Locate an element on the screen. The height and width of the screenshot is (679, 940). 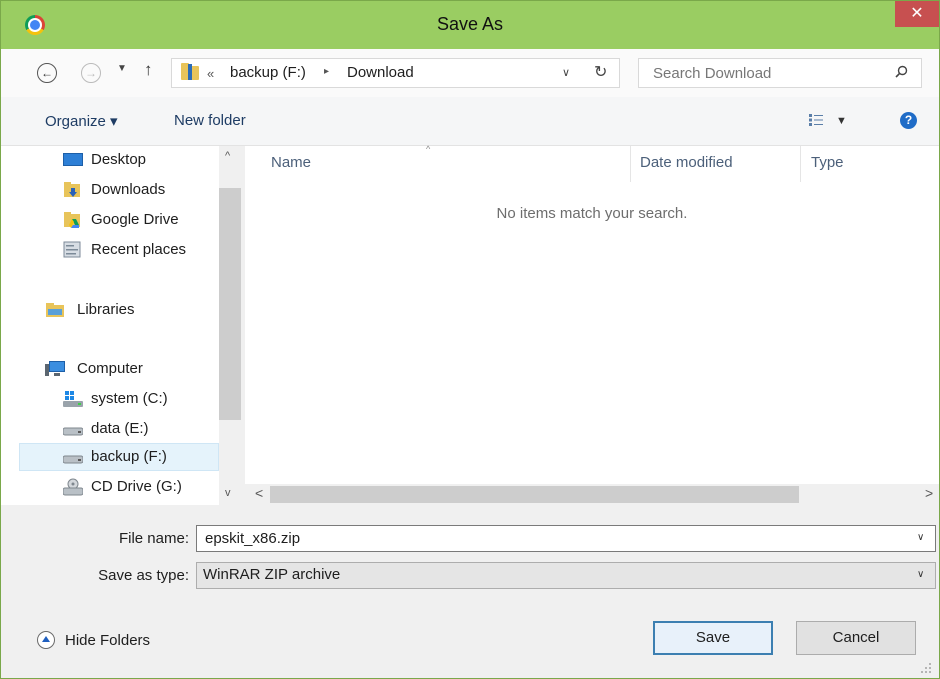
sidebar-item-label: backup (F:) is located at coordinates (129, 456).